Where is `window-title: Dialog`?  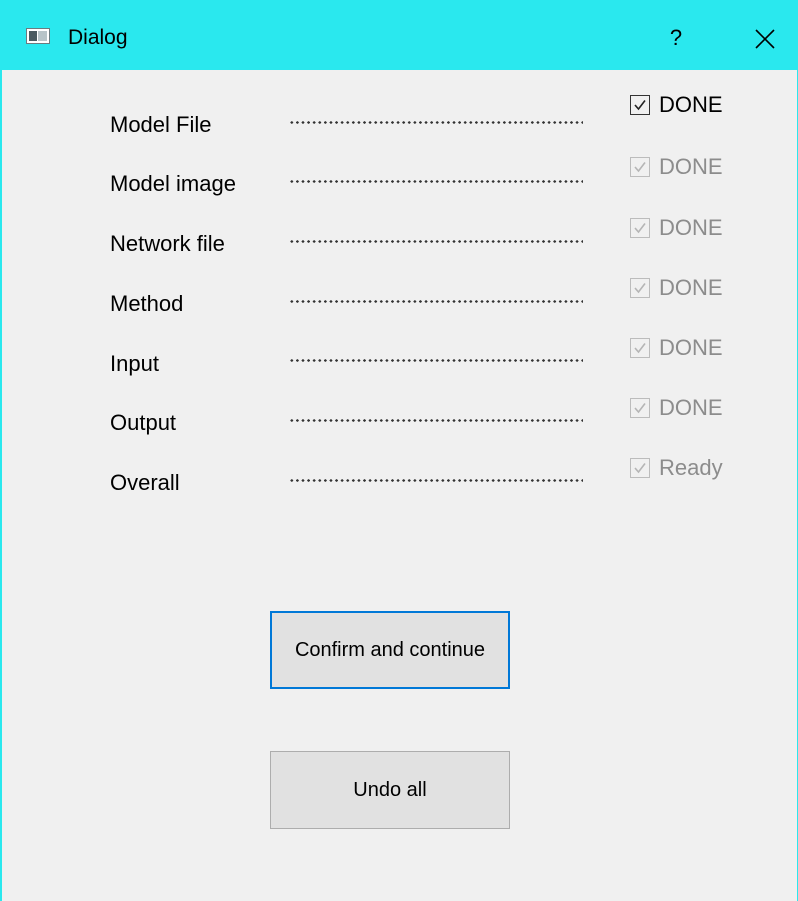
window-title: Dialog is located at coordinates (98, 37).